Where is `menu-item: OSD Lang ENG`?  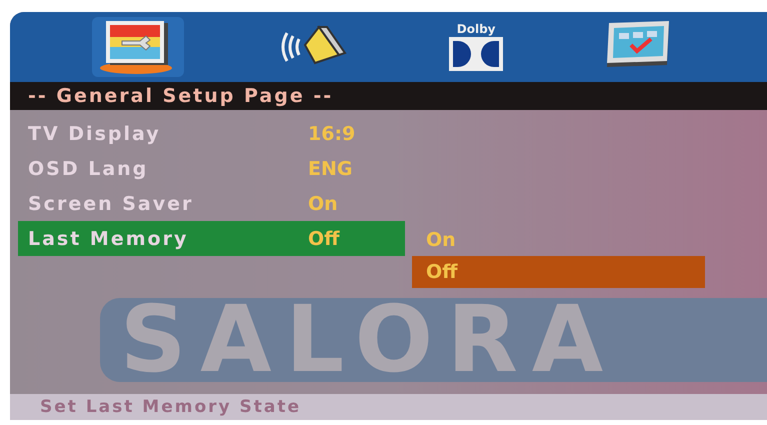
menu-item: OSD Lang ENG is located at coordinates (211, 168).